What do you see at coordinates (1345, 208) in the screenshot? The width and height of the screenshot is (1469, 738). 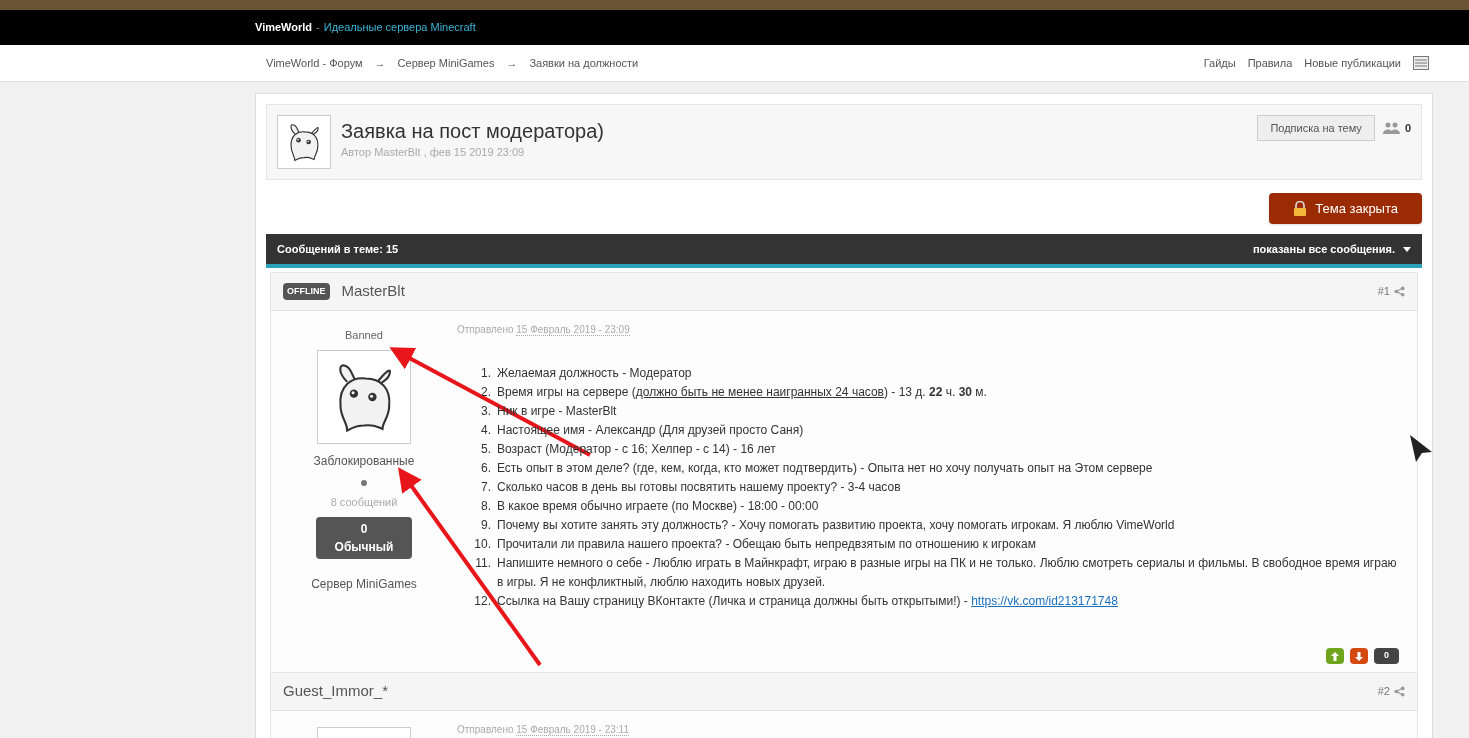 I see `topic-closed-button: Тема закрыта` at bounding box center [1345, 208].